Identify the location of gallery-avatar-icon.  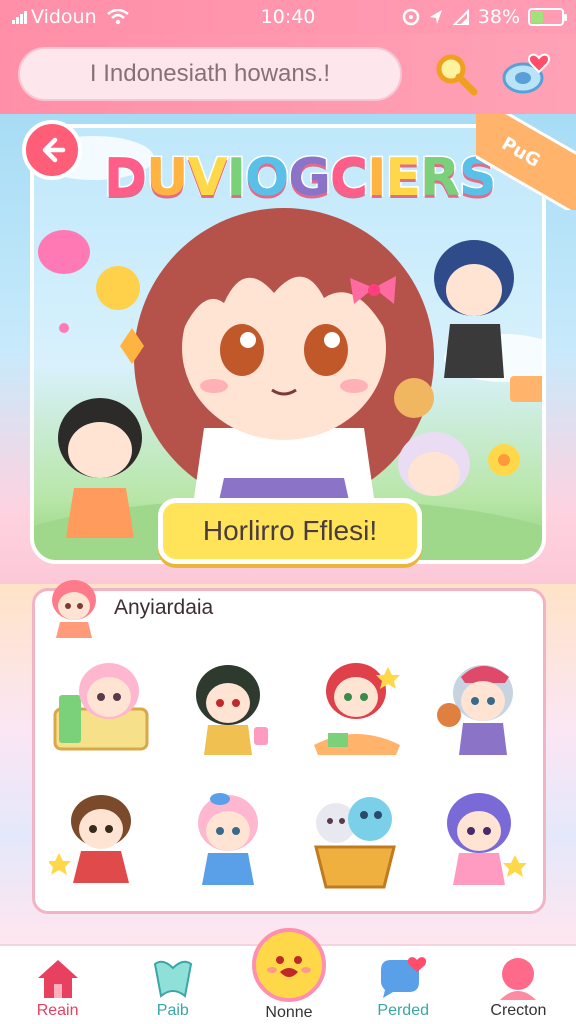
(74, 609).